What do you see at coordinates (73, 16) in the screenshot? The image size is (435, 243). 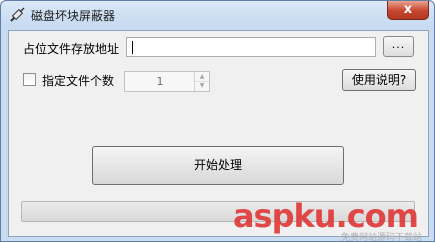 I see `window-title: 磁盘坏块屏蔽器` at bounding box center [73, 16].